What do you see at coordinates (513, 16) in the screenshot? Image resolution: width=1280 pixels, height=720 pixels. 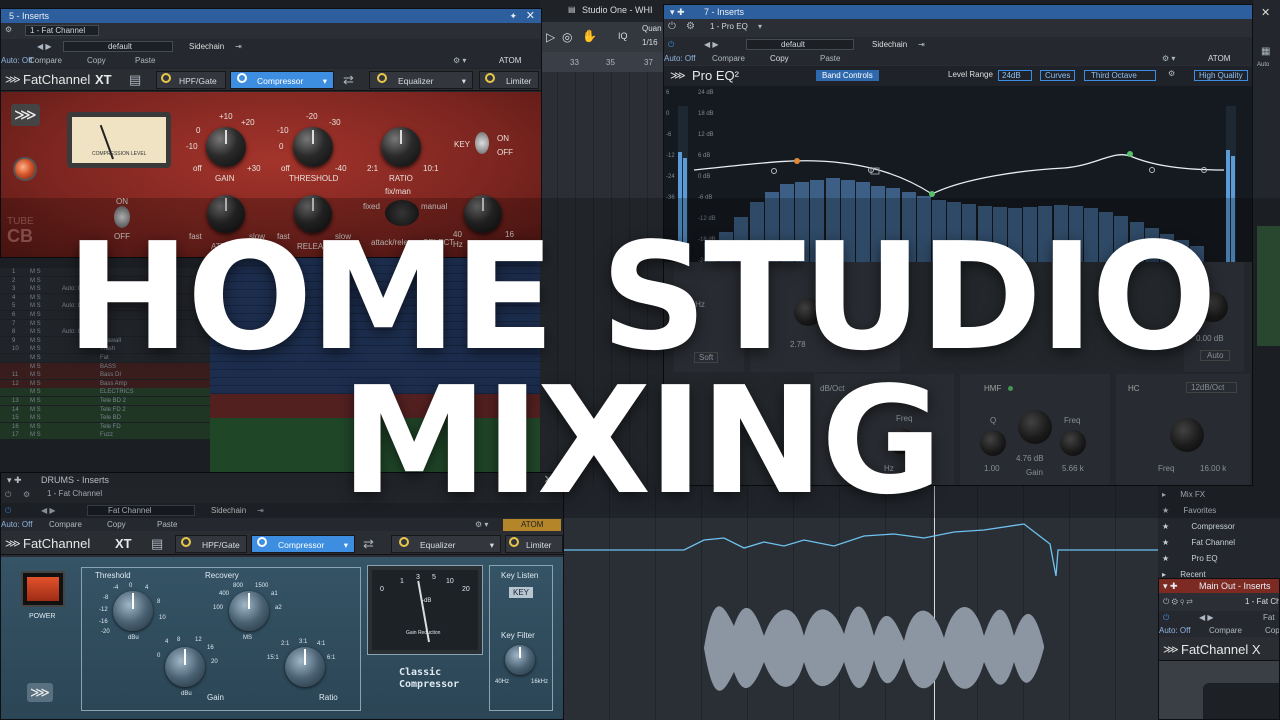 I see `pin-icon: ✦` at bounding box center [513, 16].